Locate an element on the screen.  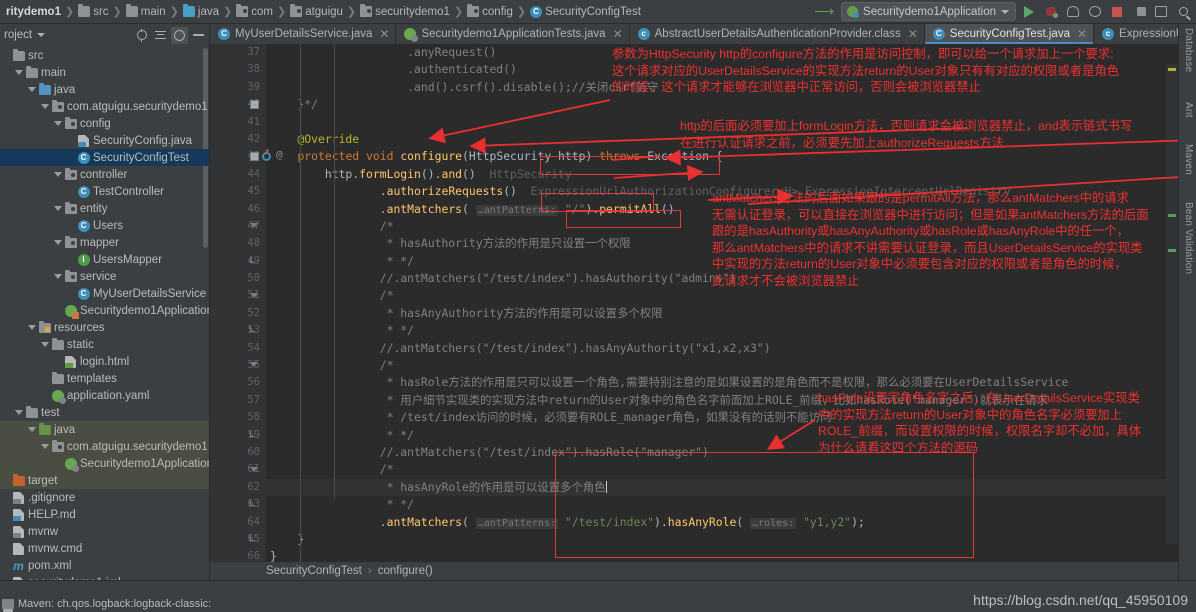
code-line: /* is located at coordinates (722, 365).